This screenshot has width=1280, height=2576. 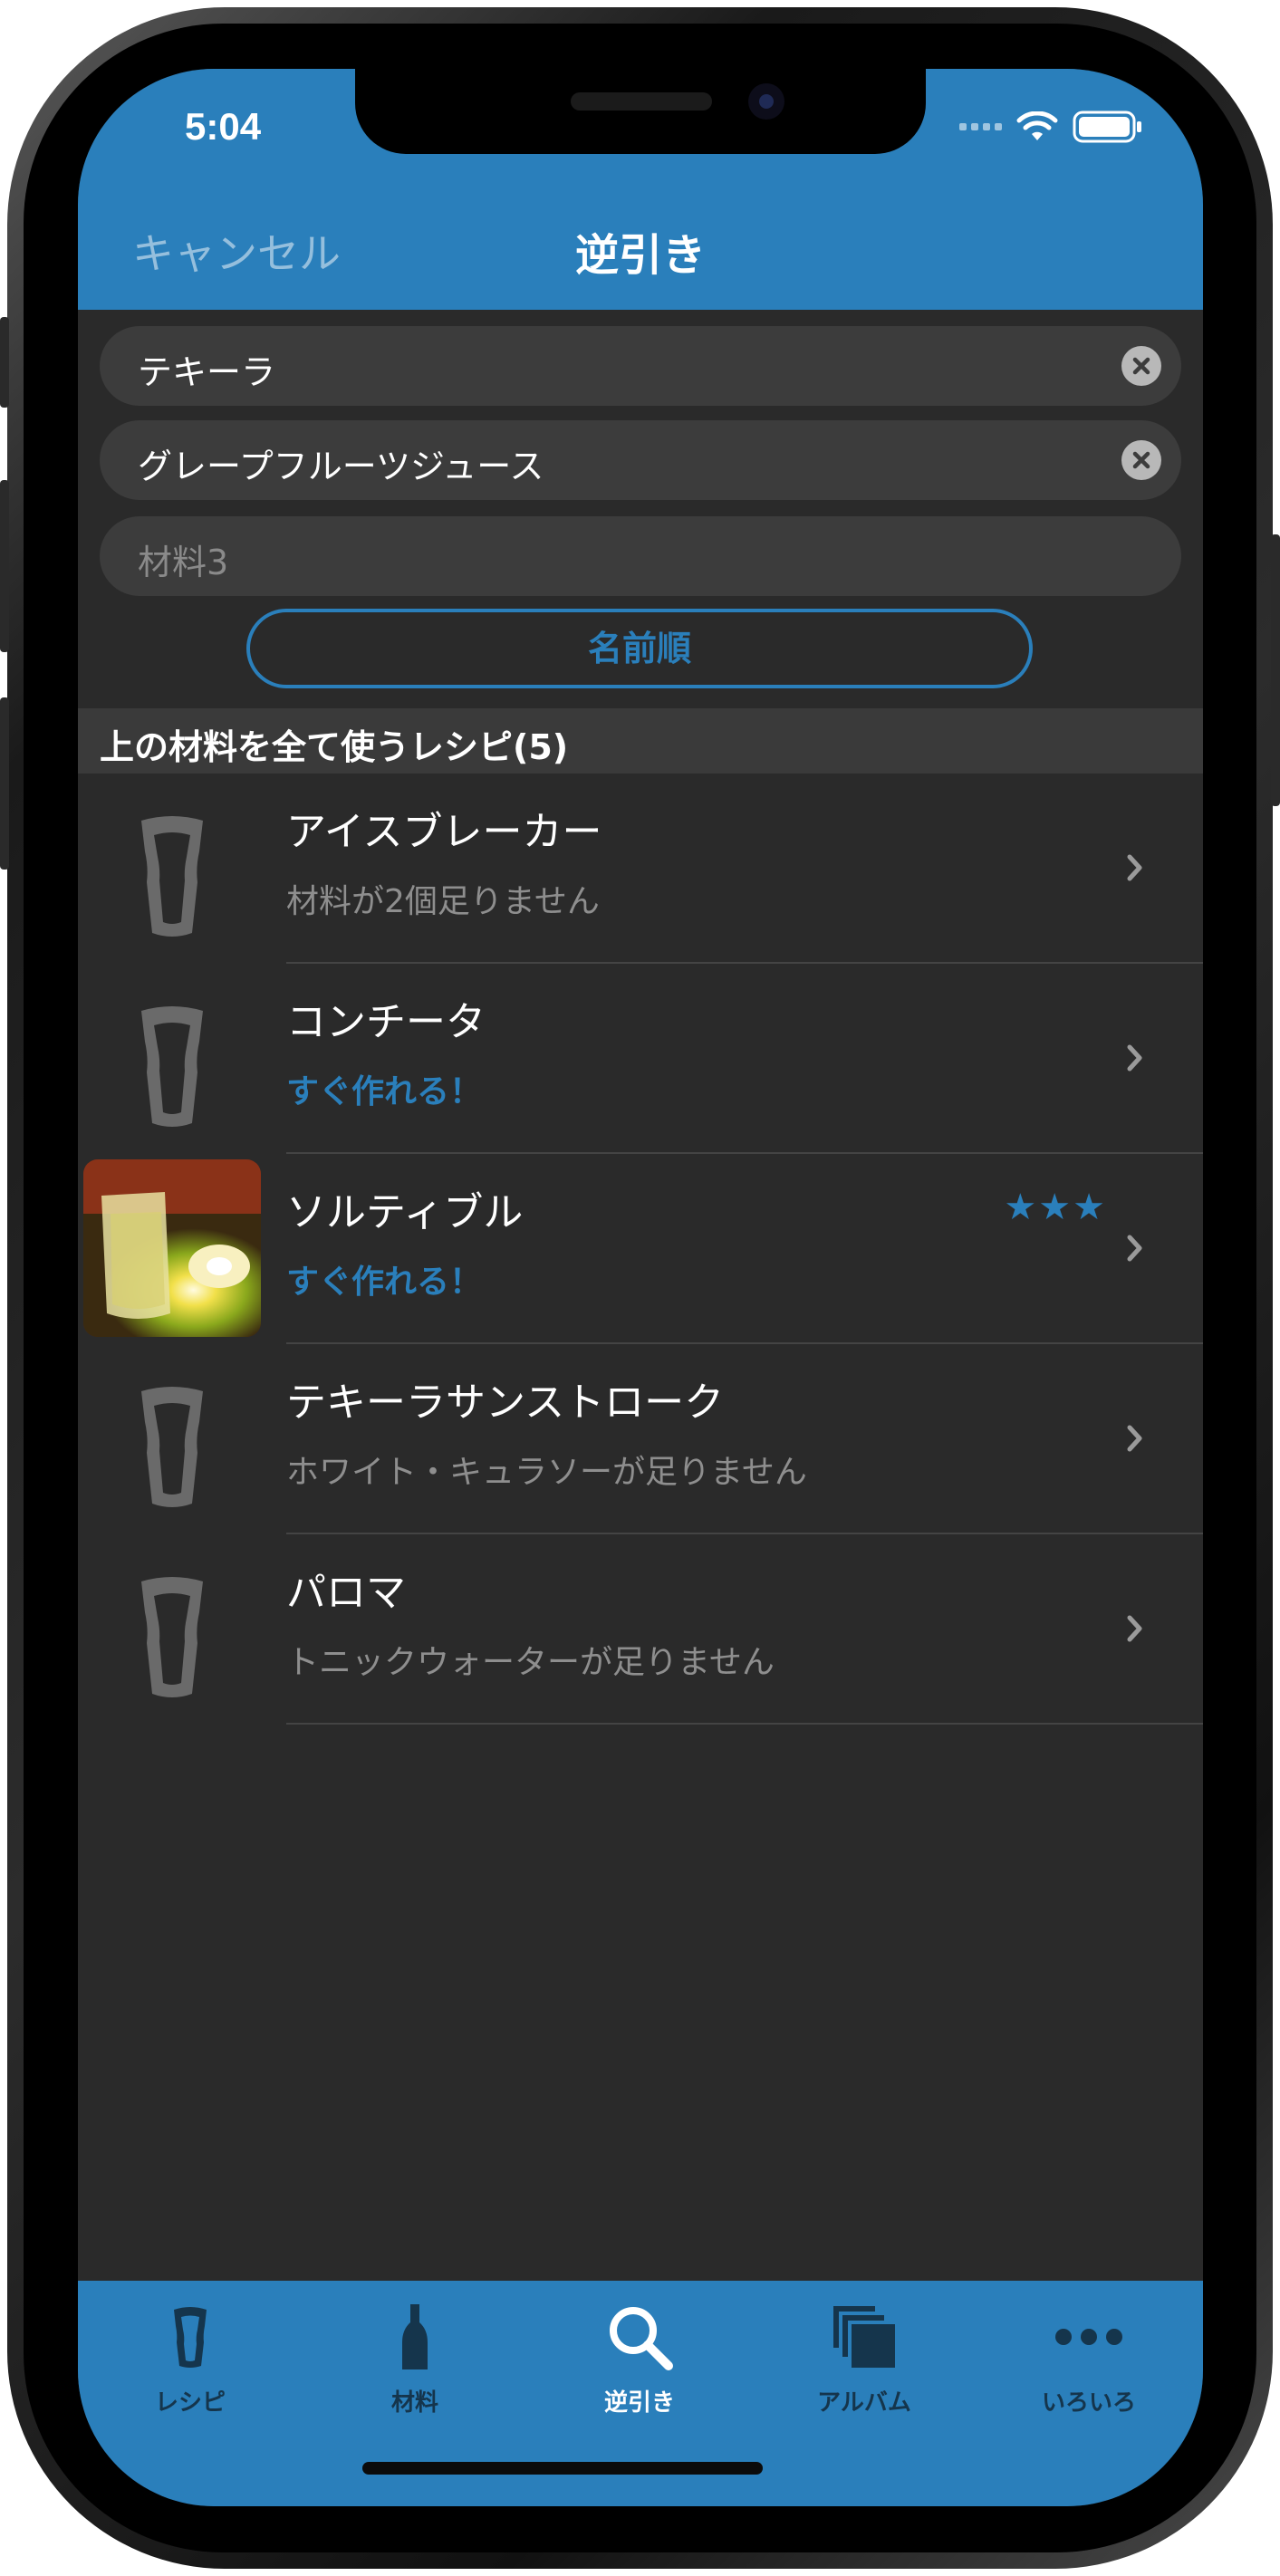 I want to click on recipe-status: 材料が2個足りません, so click(x=443, y=901).